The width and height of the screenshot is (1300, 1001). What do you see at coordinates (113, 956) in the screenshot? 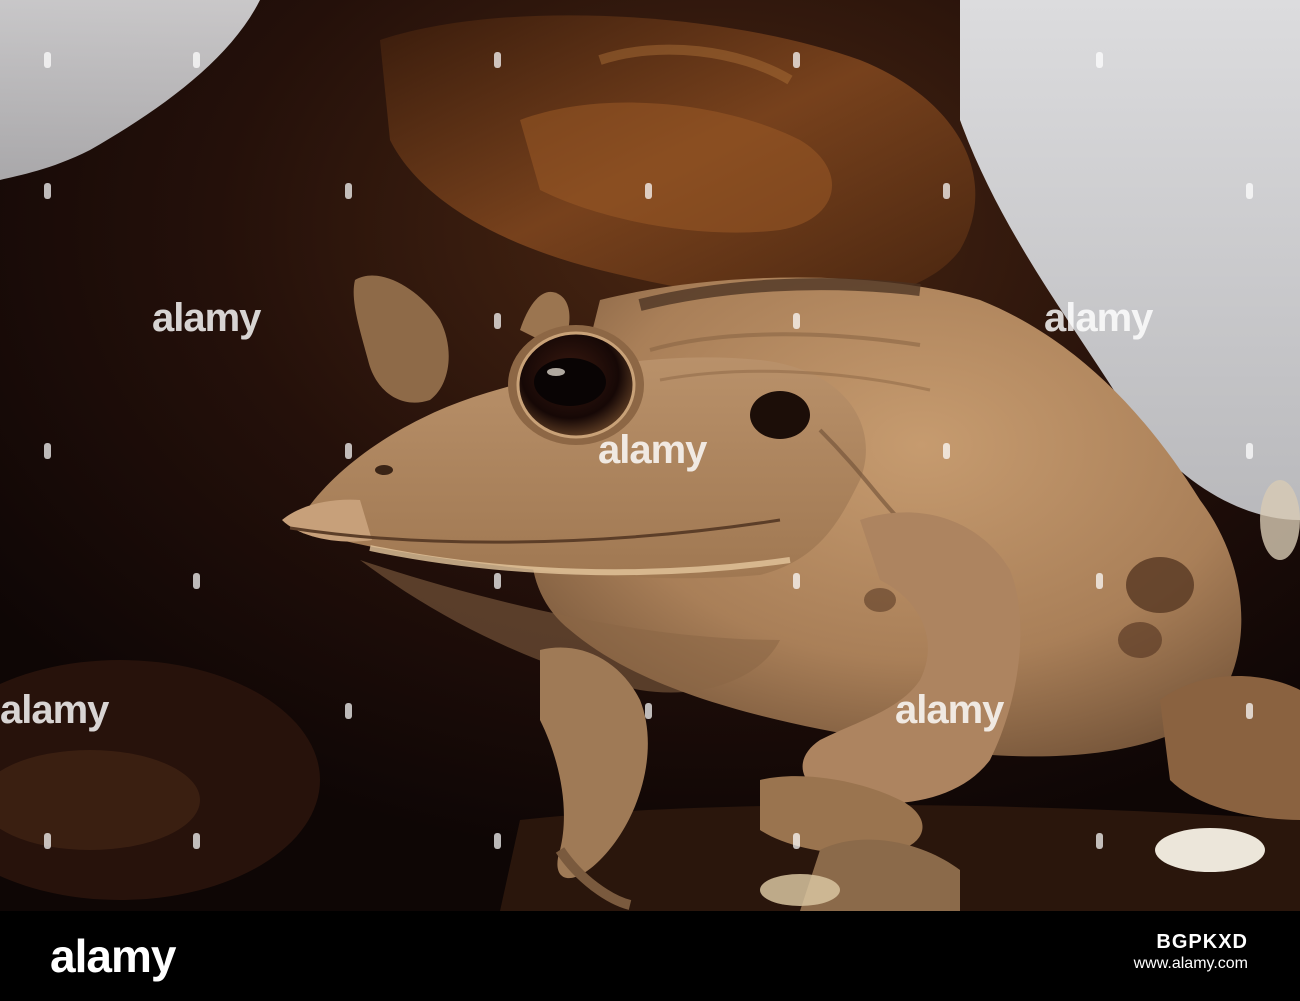
I see `alamy-logo: alamy` at bounding box center [113, 956].